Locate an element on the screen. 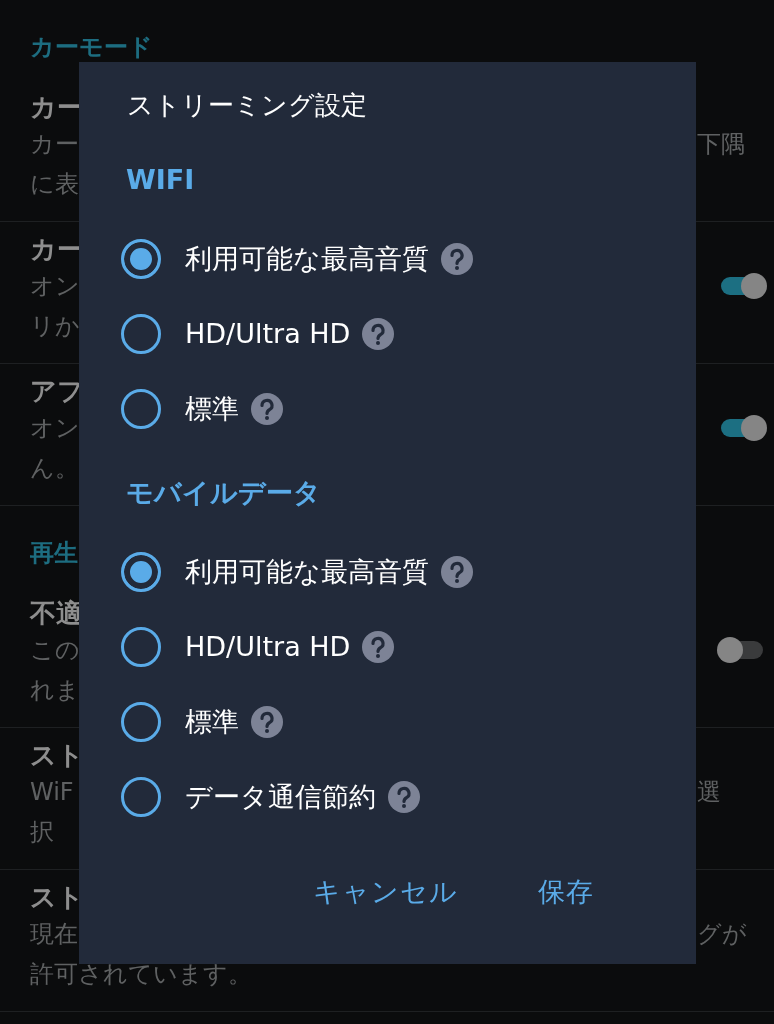 Image resolution: width=774 pixels, height=1024 pixels. setting-description: WiF is located at coordinates (52, 792).